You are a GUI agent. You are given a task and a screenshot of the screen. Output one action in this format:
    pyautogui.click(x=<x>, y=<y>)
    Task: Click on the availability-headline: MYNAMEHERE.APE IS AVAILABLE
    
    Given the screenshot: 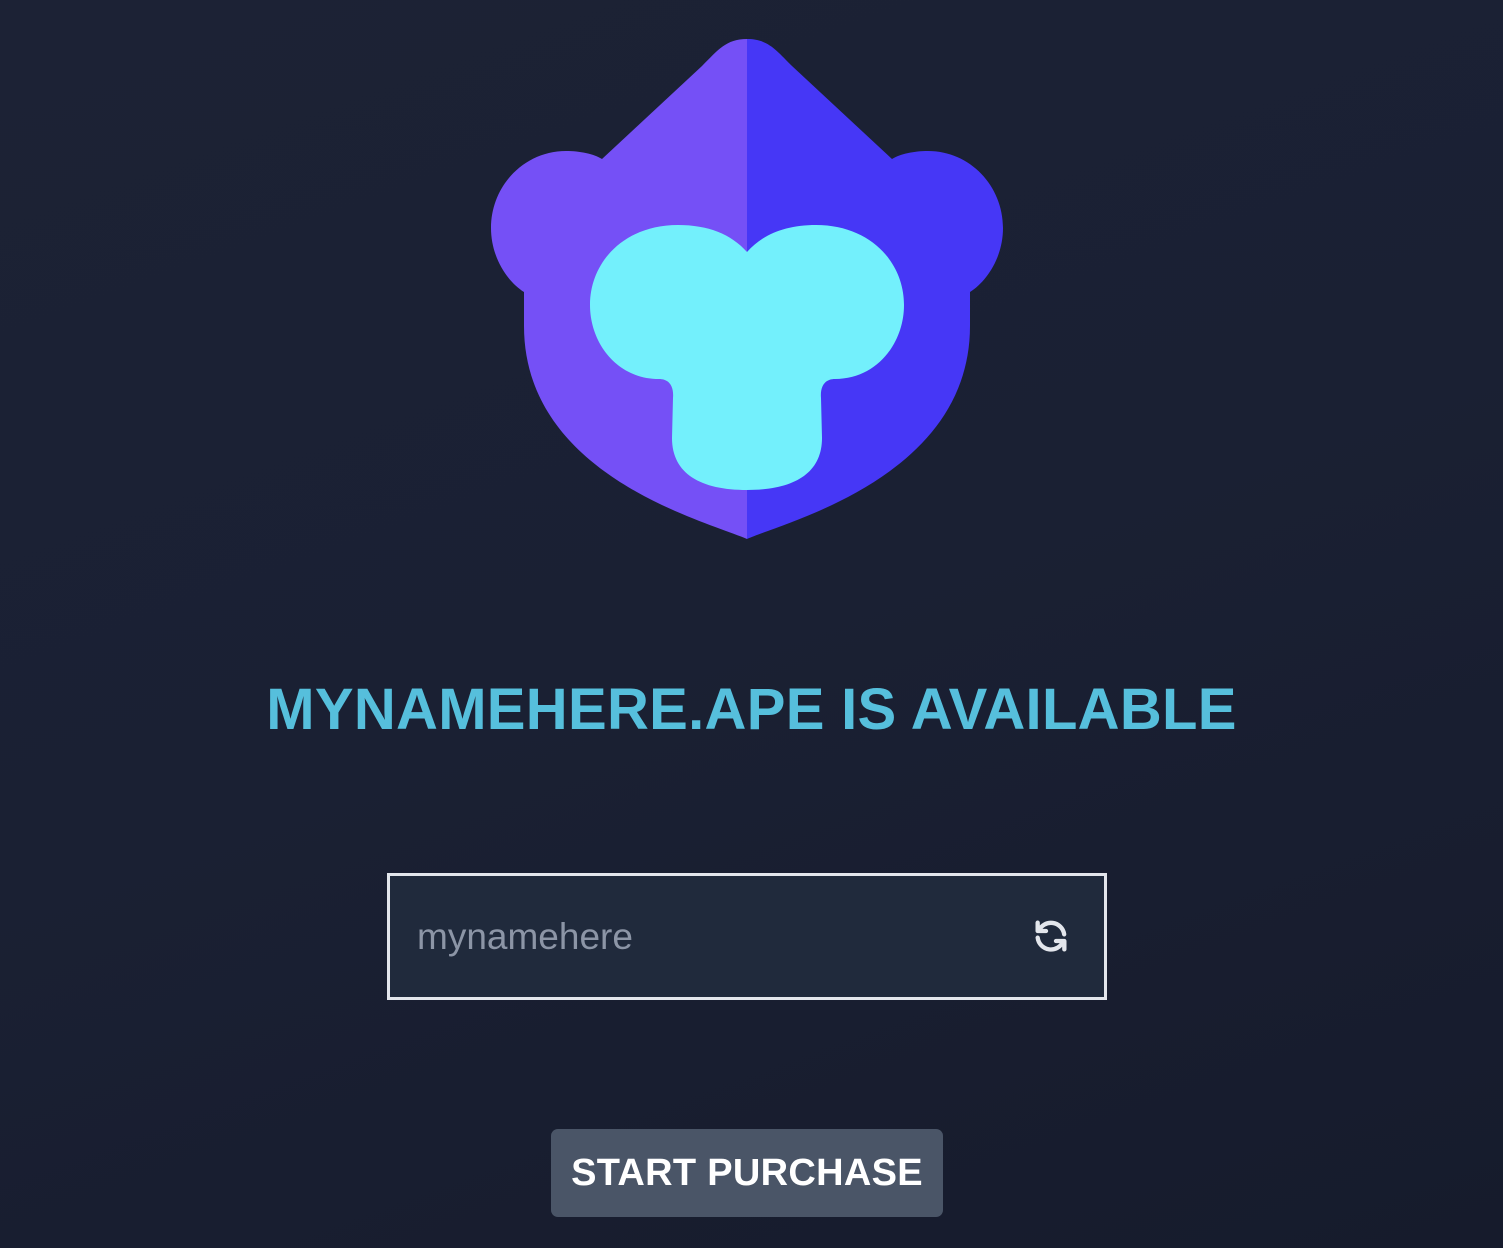 What is the action you would take?
    pyautogui.click(x=751, y=709)
    